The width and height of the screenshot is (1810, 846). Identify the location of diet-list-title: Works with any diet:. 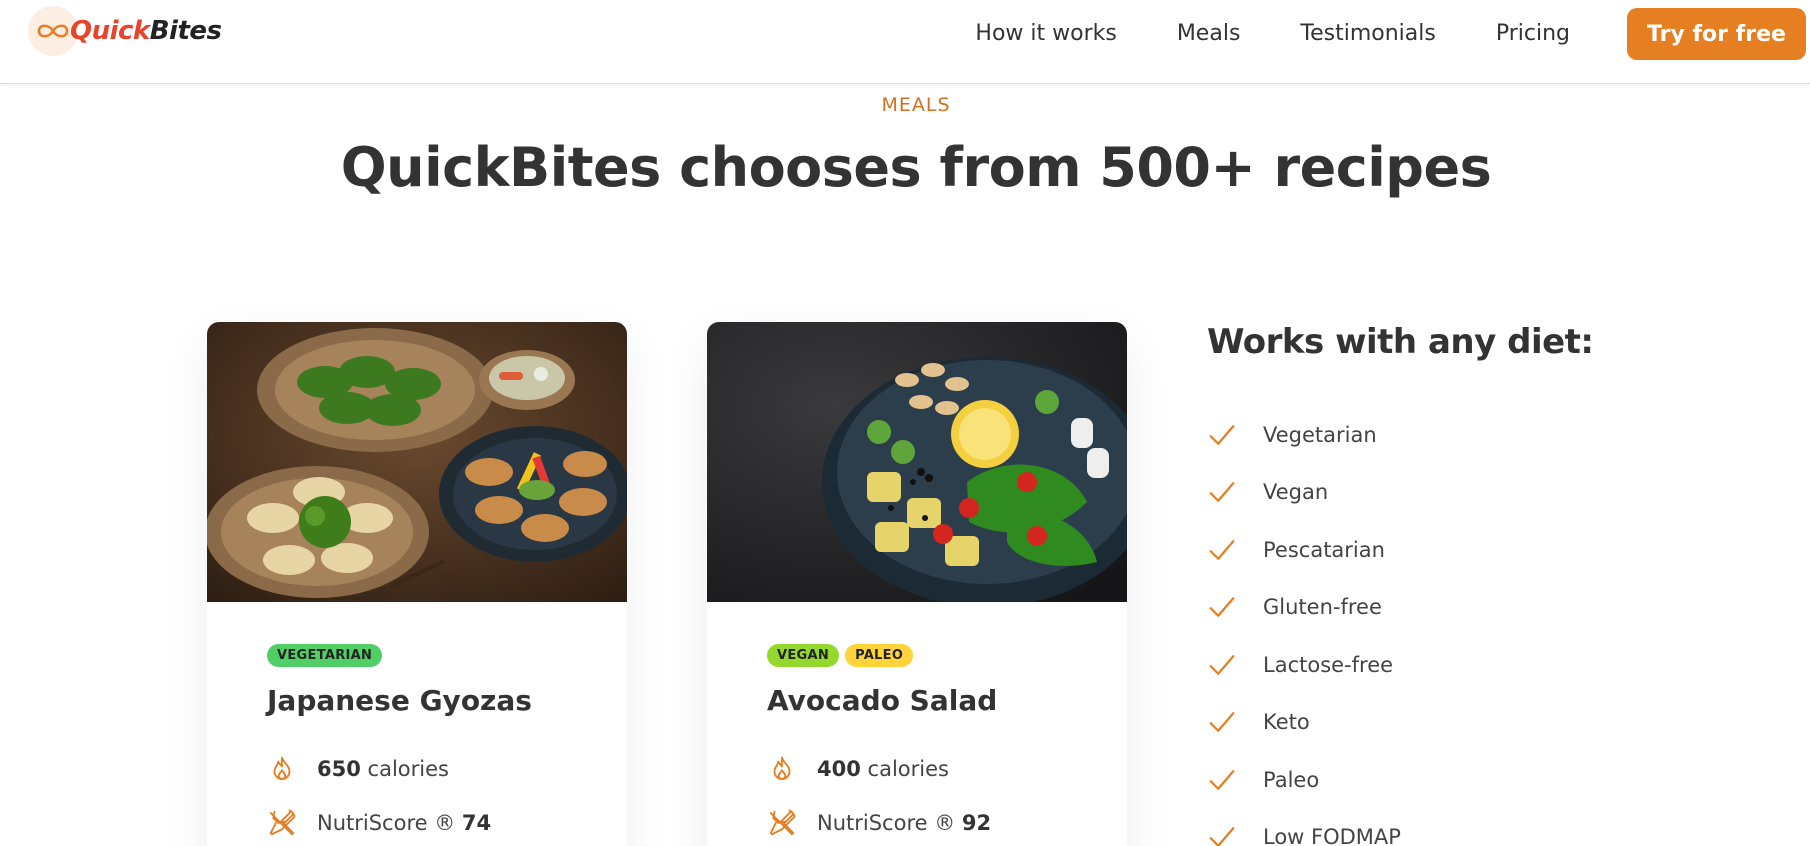
(1400, 342).